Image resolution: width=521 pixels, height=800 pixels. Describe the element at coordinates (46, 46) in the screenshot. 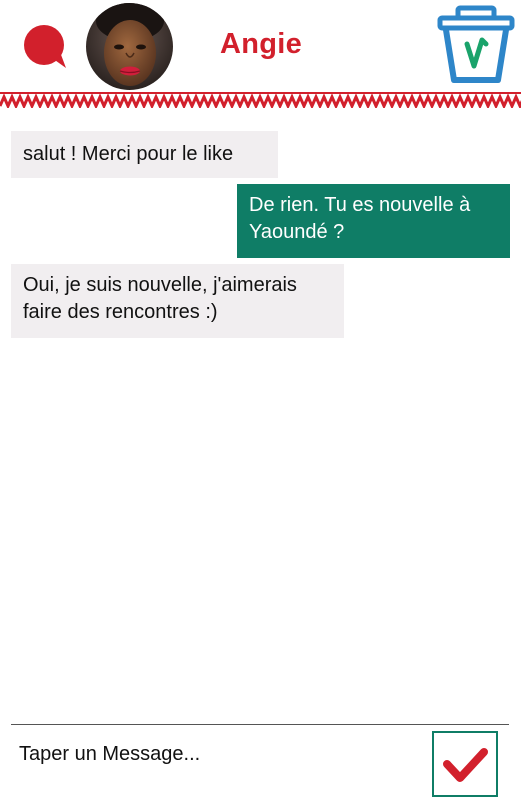

I see `speech-bubble-icon` at that location.